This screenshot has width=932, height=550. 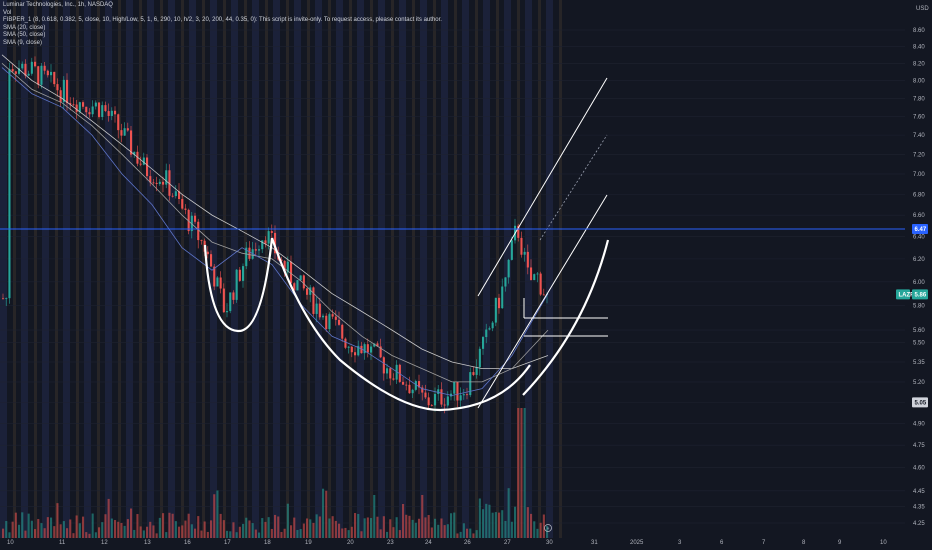 I want to click on symbol-title: Luminar Technologies, Inc., 1h, NASDAQ, so click(x=58, y=5).